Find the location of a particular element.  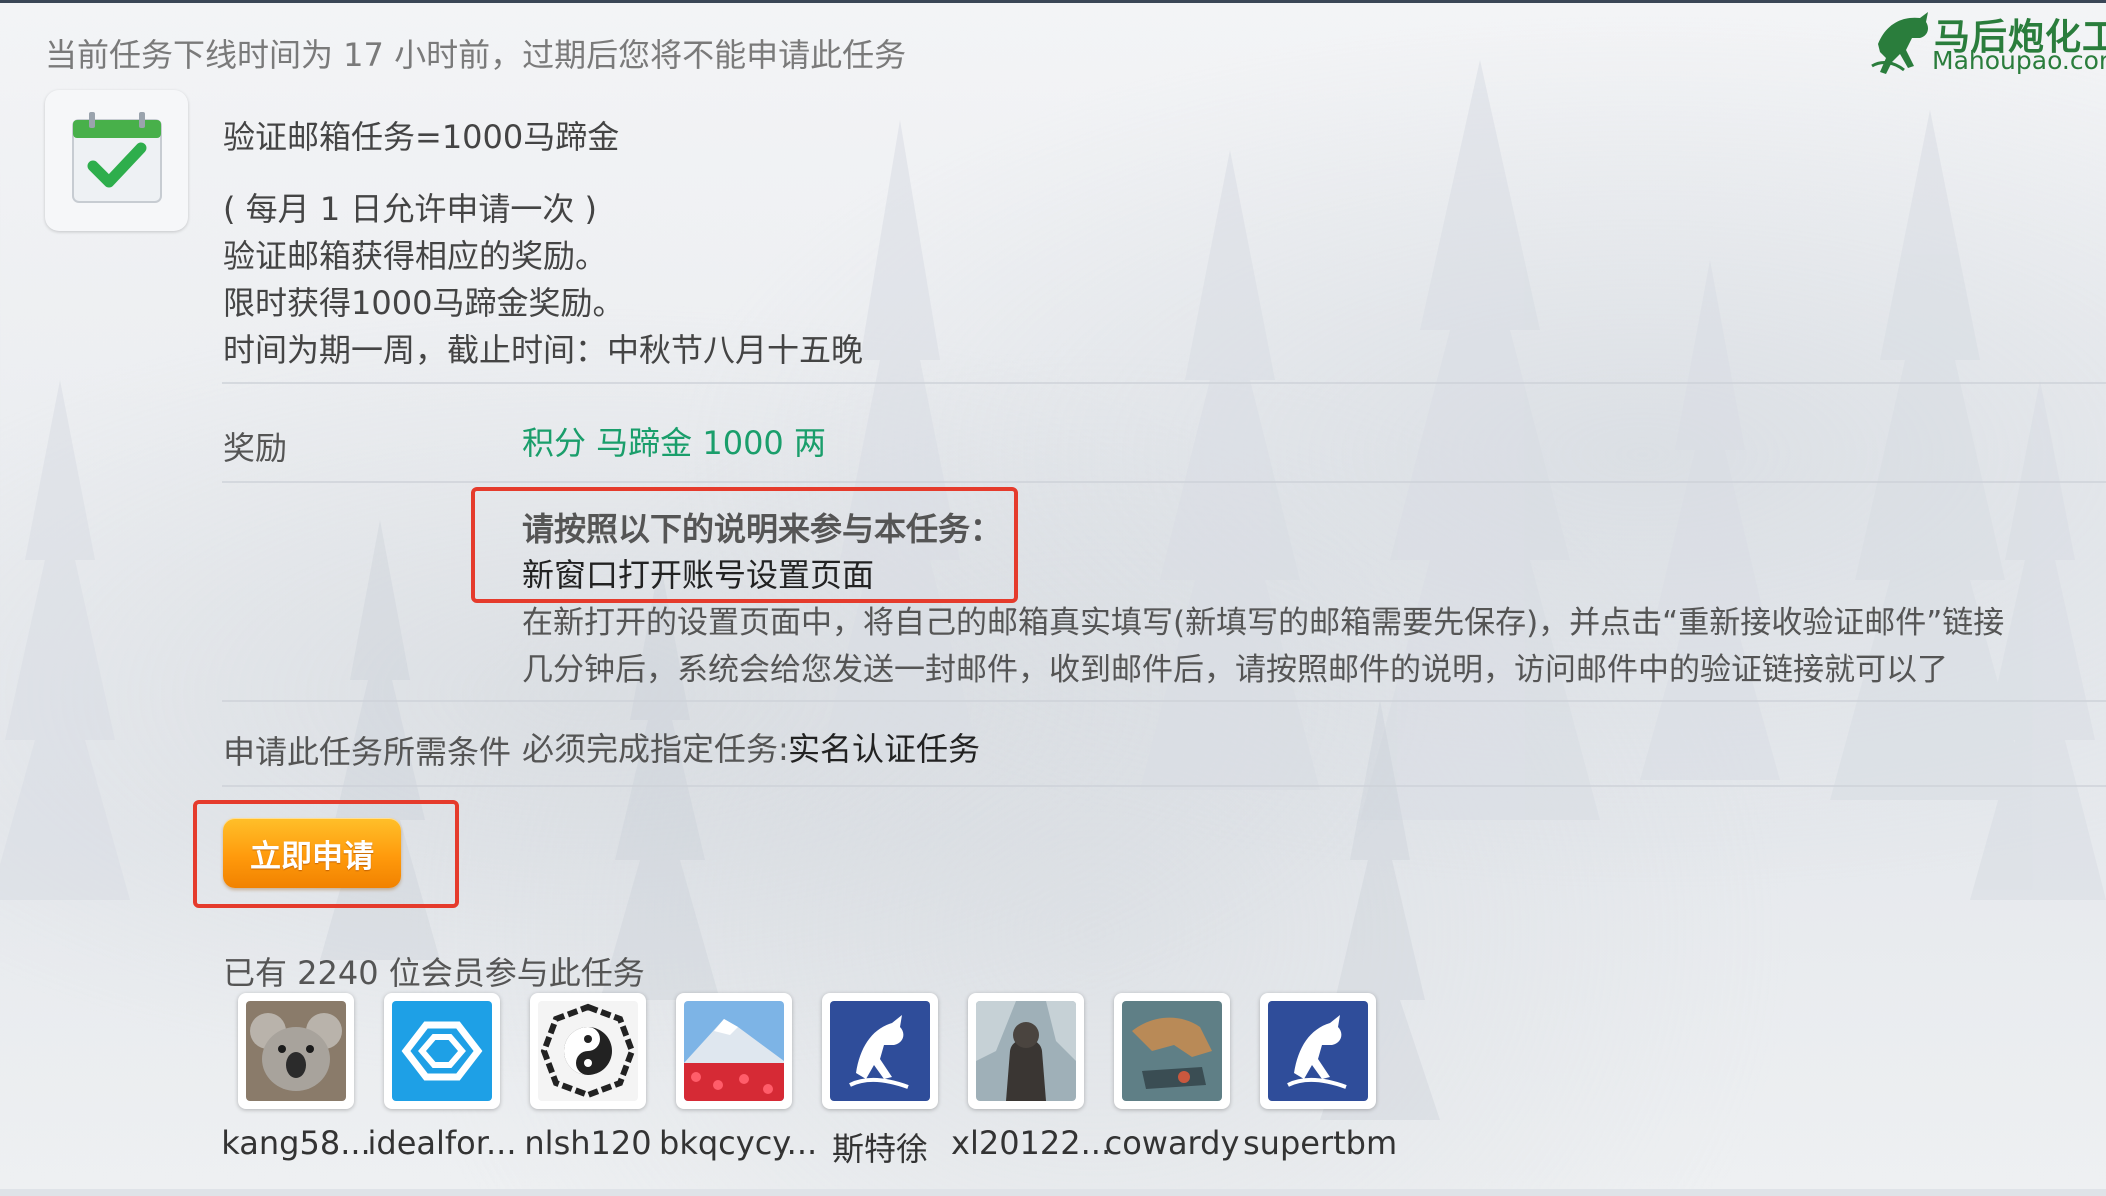

requirement-label: 申请此任务所需条件 is located at coordinates (367, 752).